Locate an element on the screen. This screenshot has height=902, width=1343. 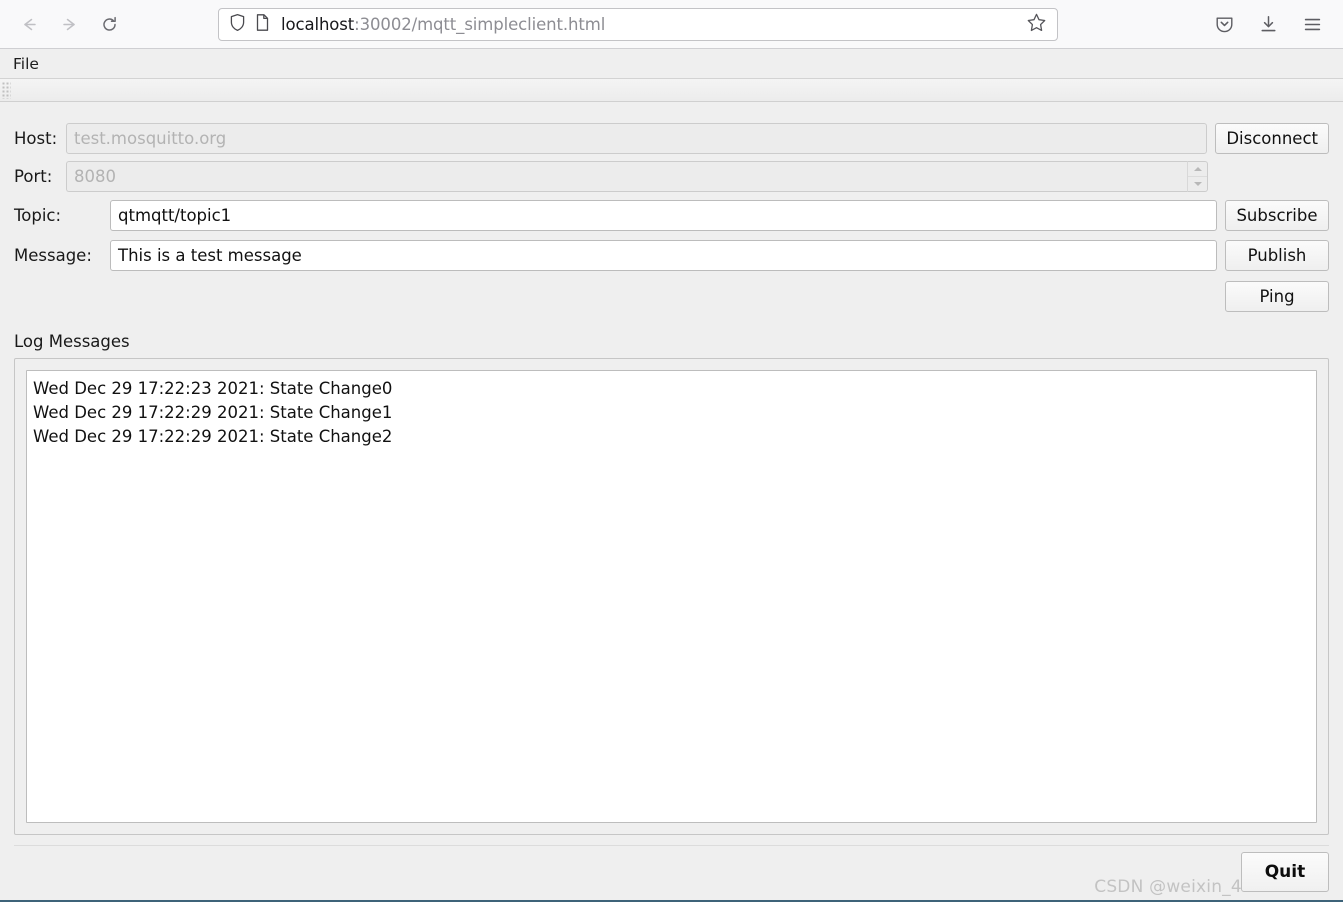
log-line: Wed Dec 29 17:22:23 2021: State Change0 is located at coordinates (213, 388).